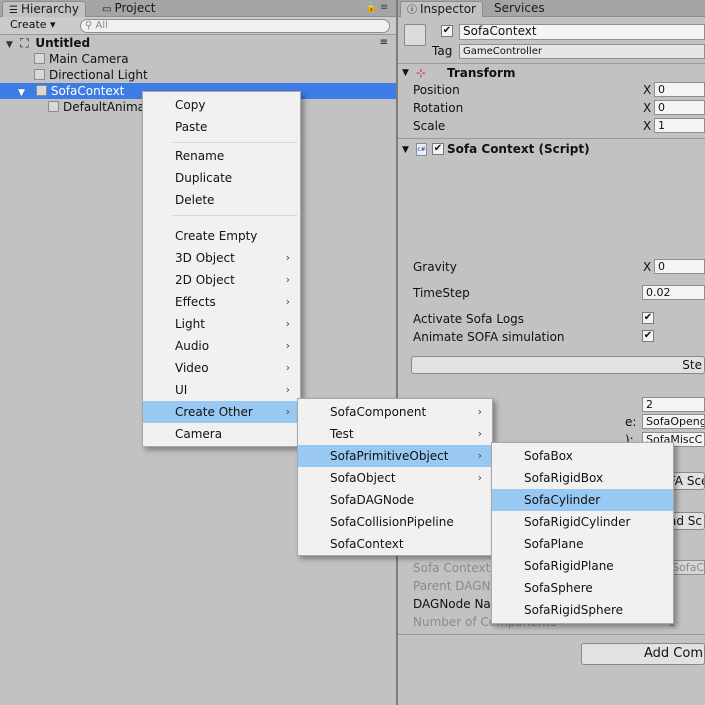 This screenshot has height=705, width=705. Describe the element at coordinates (582, 456) in the screenshot. I see `menu-item-sofa-box: SofaBox` at that location.